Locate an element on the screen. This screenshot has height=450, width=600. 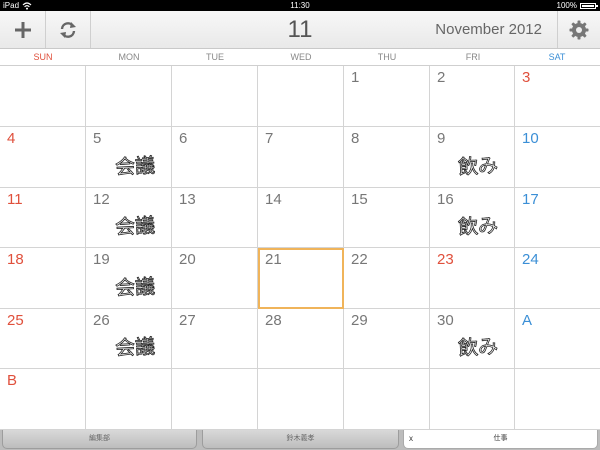
day-cell: 6 is located at coordinates (215, 157).